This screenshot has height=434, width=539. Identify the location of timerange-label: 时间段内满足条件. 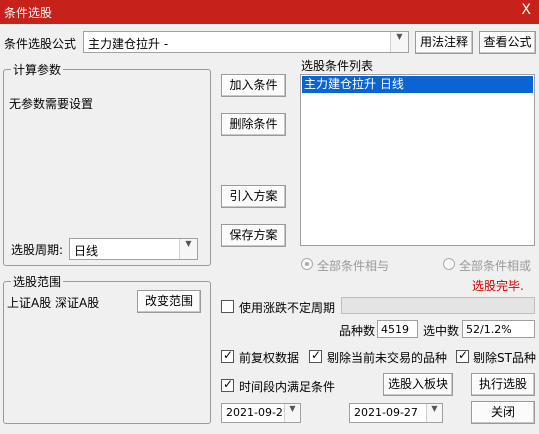
(287, 387).